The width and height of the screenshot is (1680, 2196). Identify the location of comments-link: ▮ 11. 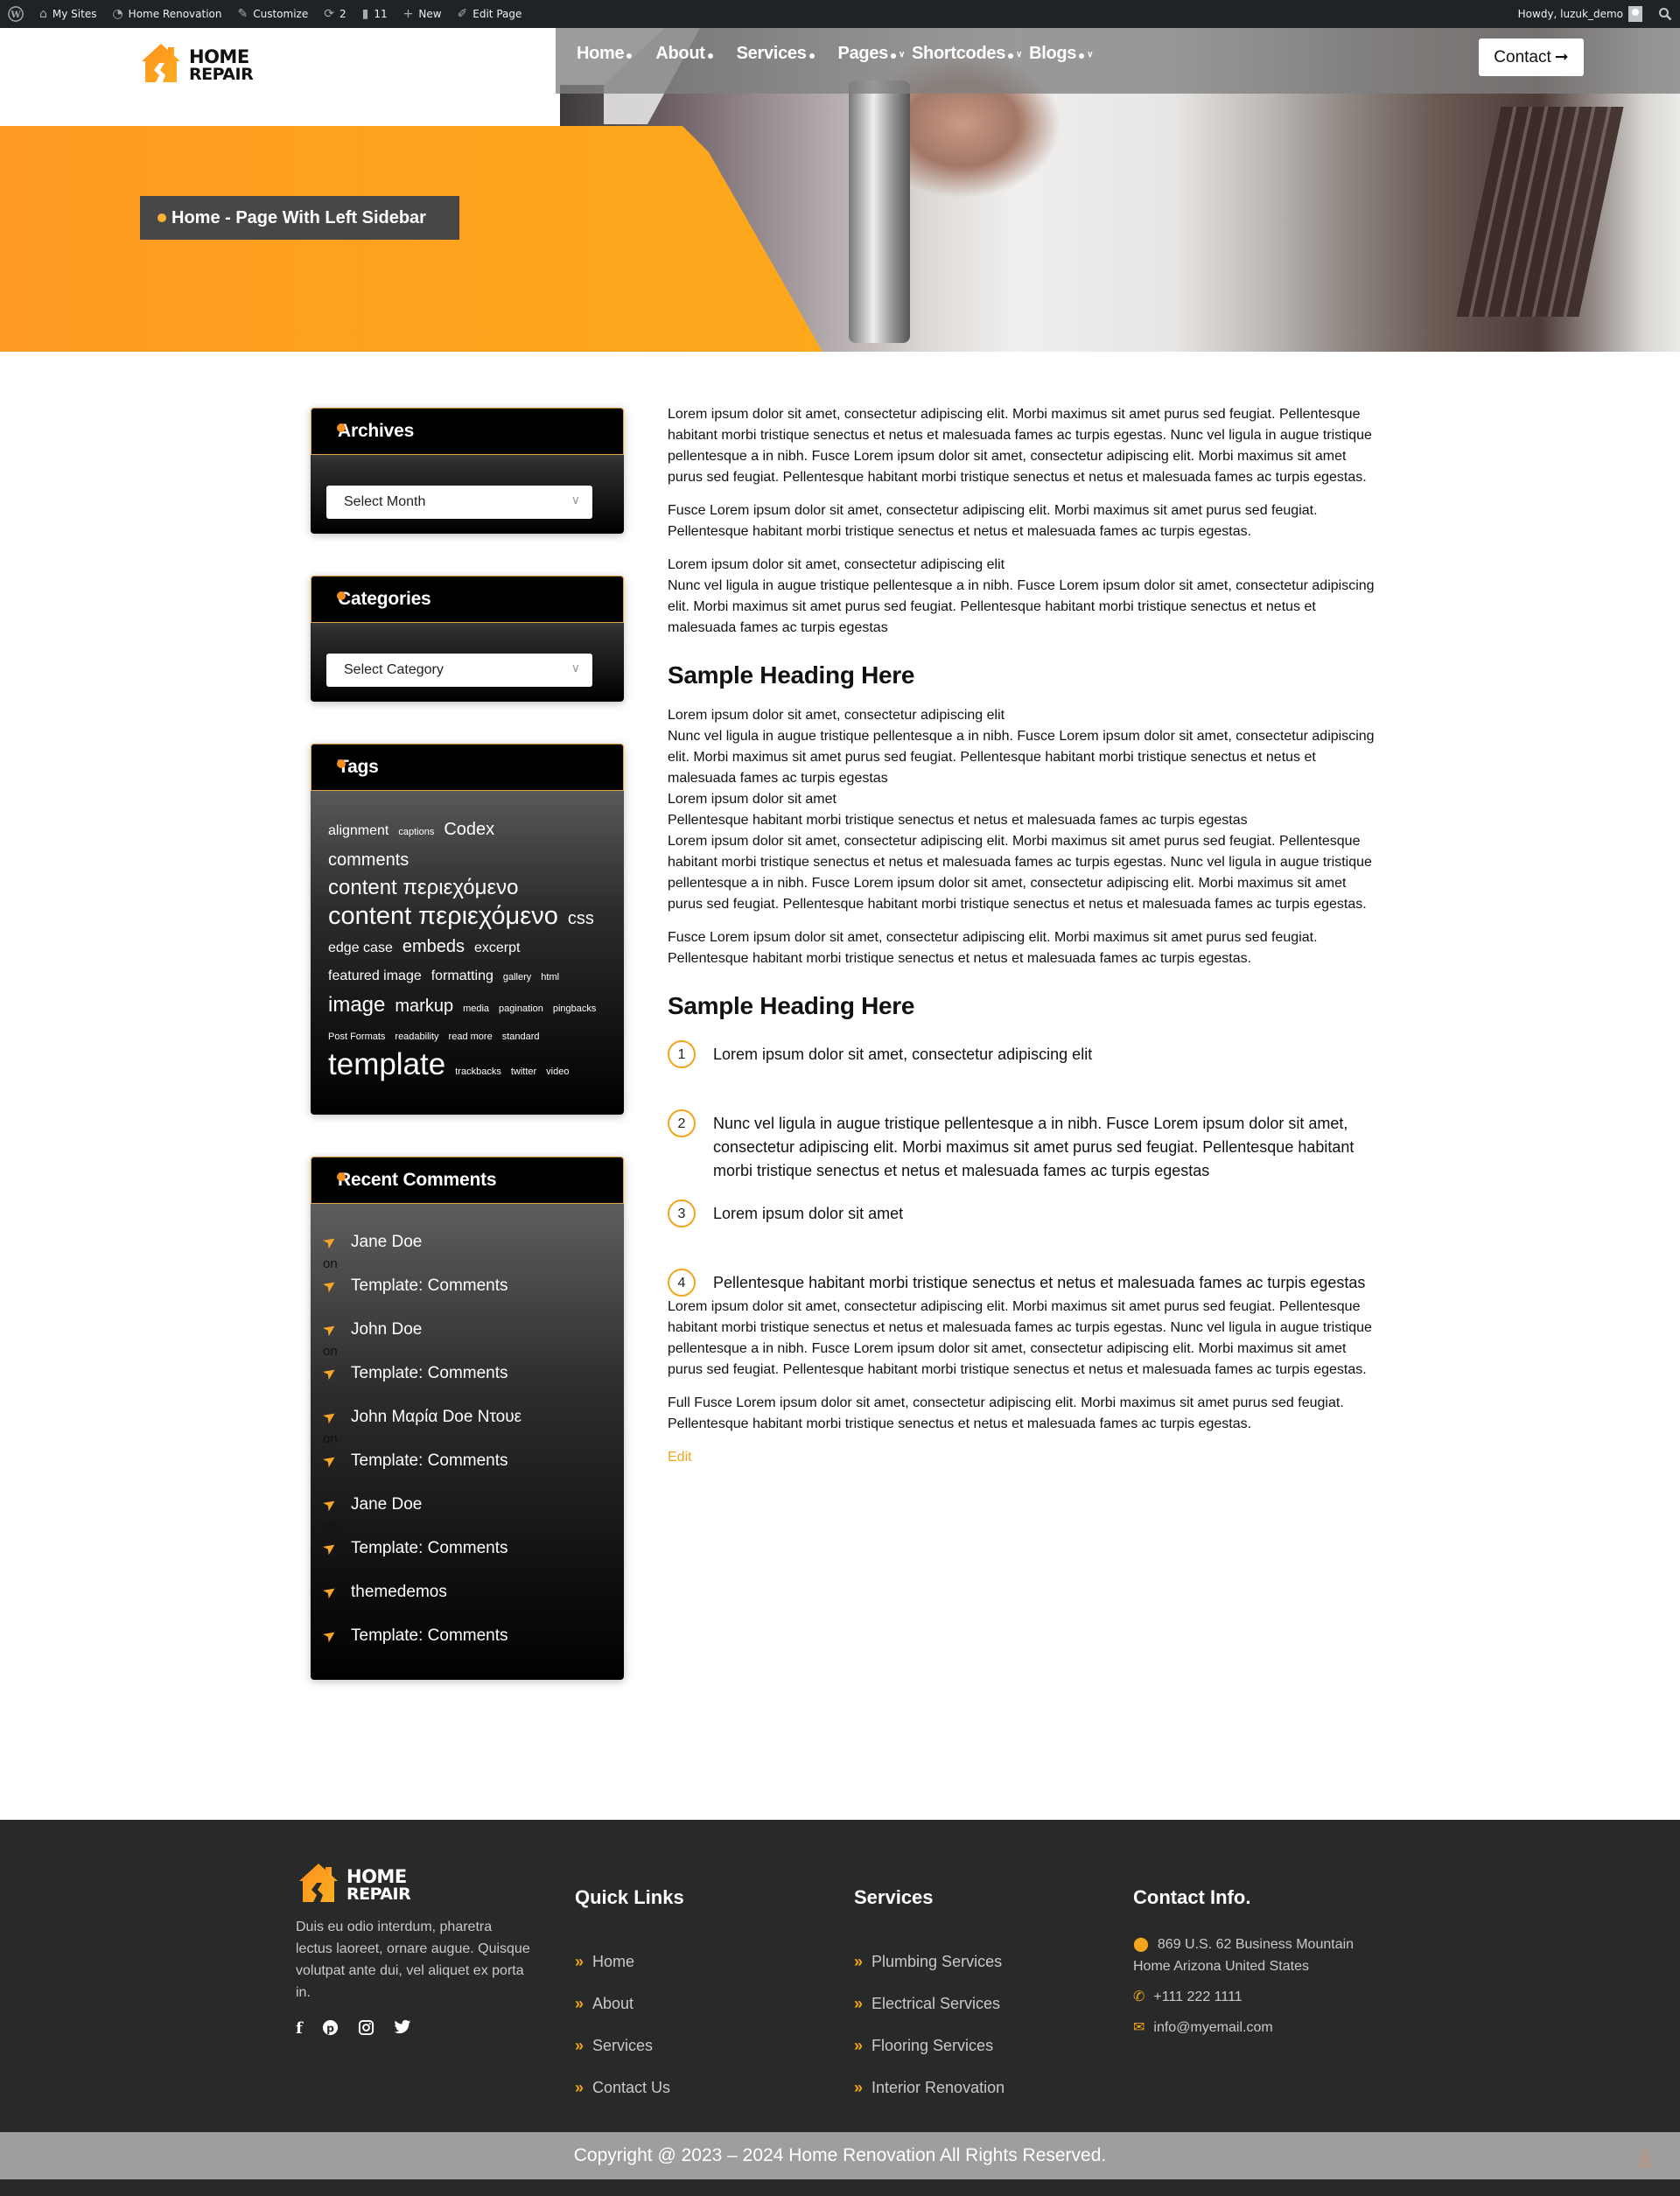
(375, 14).